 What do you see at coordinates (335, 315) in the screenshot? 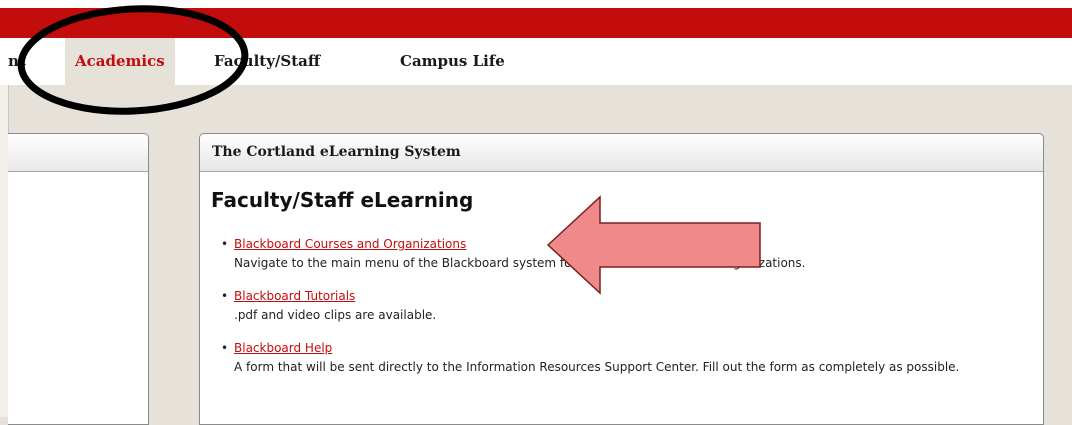
I see `link-description: .pdf and video clips are available.` at bounding box center [335, 315].